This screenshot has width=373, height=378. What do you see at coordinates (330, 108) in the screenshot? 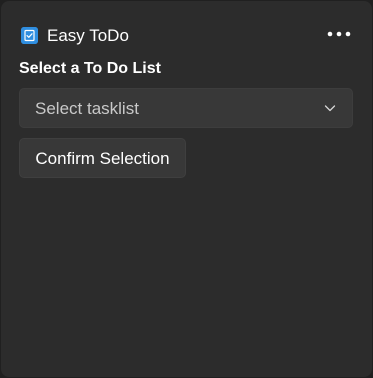
I see `chevron-down-icon` at bounding box center [330, 108].